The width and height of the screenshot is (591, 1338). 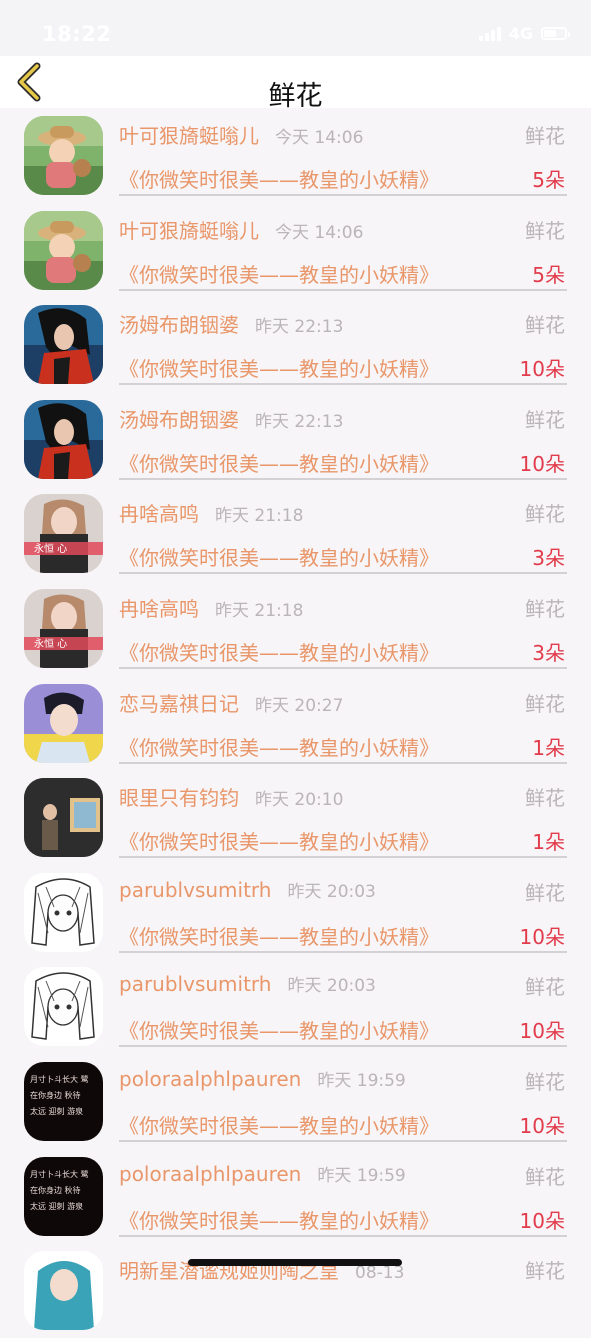 I want to click on signal-icon, so click(x=489, y=33).